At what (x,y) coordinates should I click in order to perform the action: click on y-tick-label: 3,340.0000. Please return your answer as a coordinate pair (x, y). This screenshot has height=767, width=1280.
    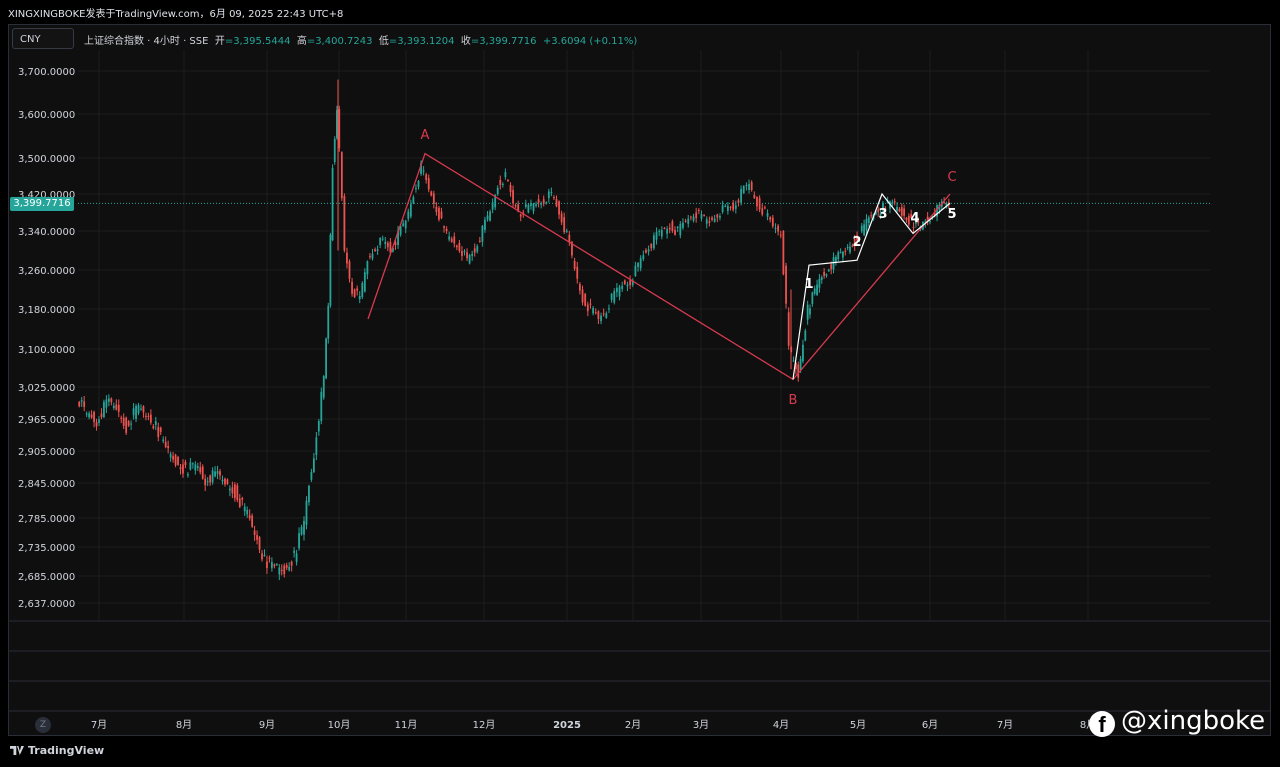
    Looking at the image, I should click on (46, 232).